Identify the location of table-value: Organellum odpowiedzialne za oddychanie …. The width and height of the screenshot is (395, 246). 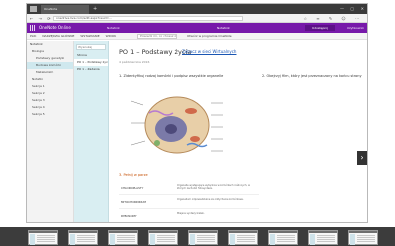
(210, 199).